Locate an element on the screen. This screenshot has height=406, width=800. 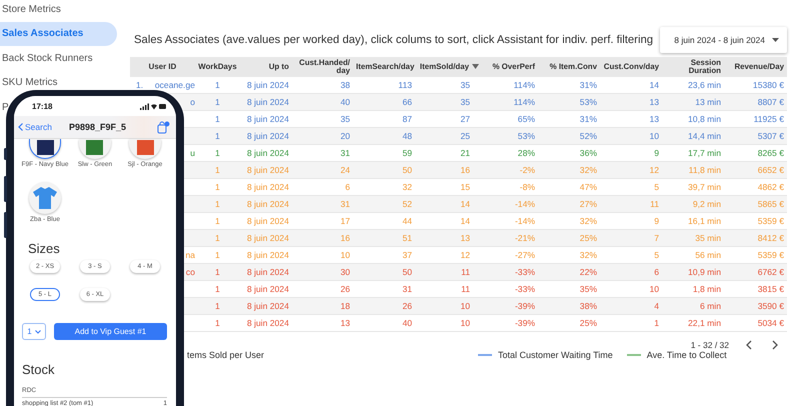
report-title: Sales Associates (ave.values per worked day), click colums to sort, click Assistant for indiv. perf. filtering is located at coordinates (394, 40).